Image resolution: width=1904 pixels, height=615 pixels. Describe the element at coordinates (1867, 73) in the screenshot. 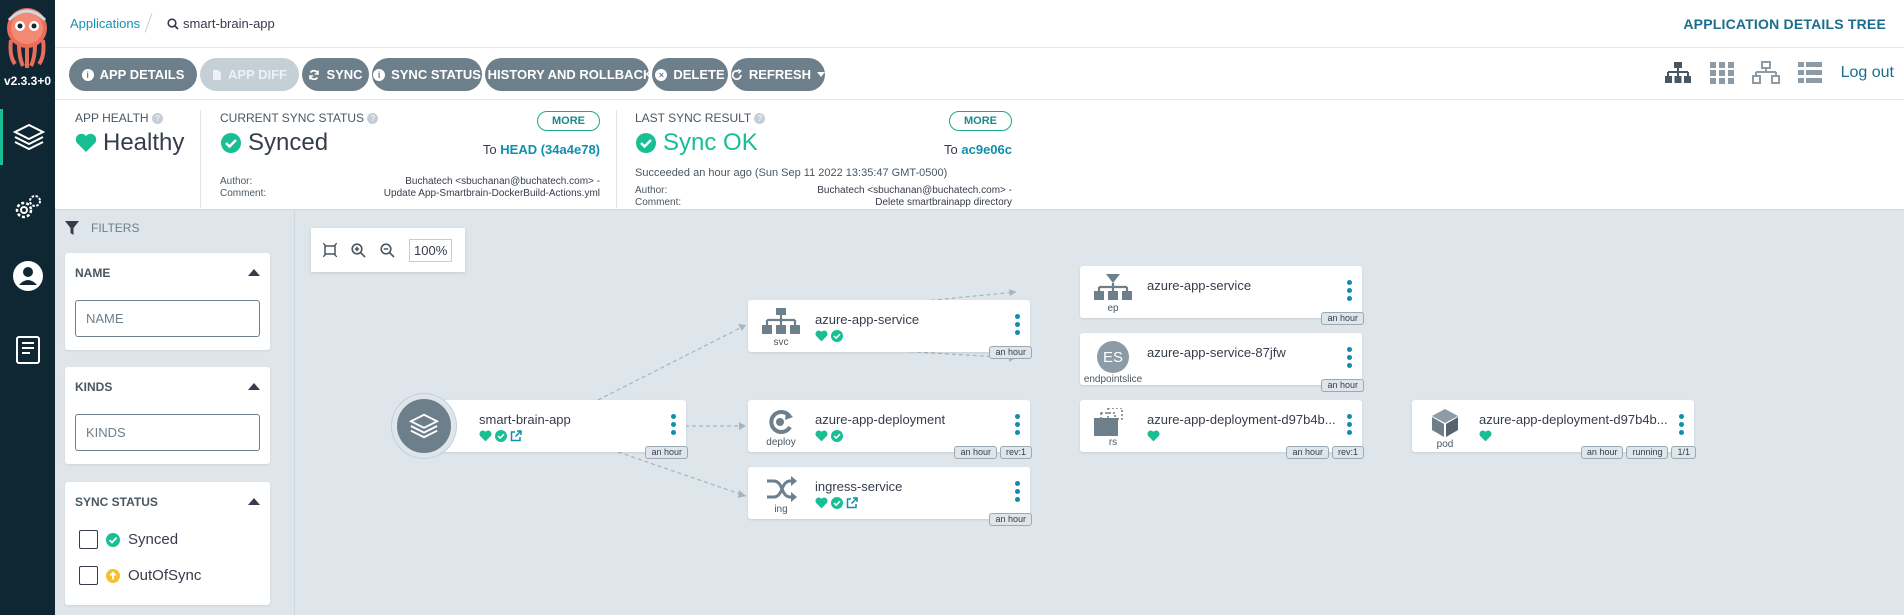

I see `logout-link: Log out` at that location.